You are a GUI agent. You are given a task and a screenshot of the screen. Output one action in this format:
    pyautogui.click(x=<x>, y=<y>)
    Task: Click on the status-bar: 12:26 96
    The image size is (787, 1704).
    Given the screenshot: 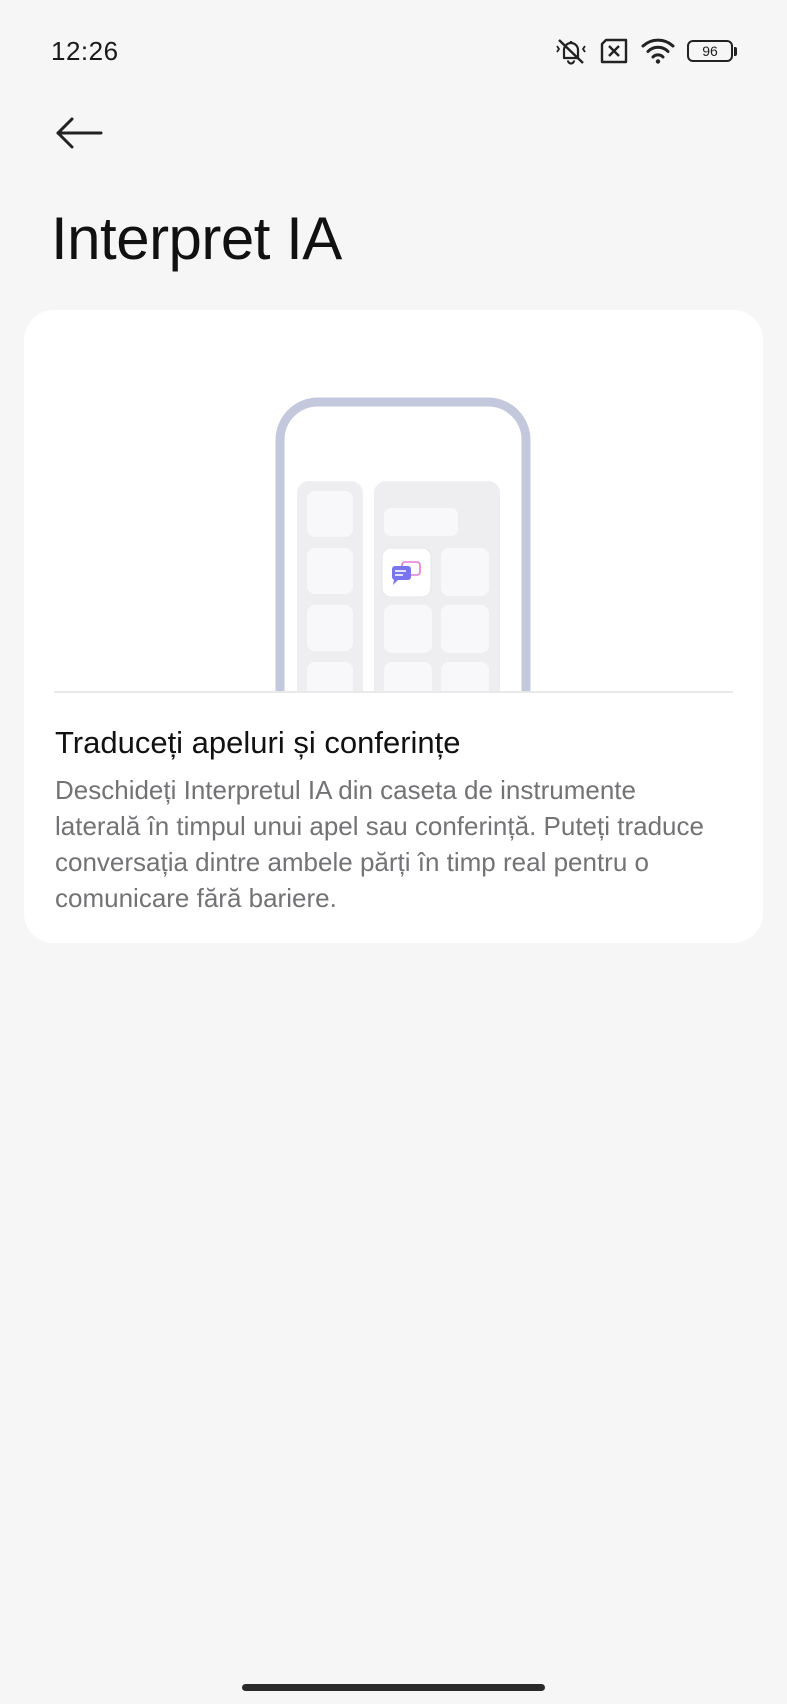 What is the action you would take?
    pyautogui.click(x=393, y=50)
    